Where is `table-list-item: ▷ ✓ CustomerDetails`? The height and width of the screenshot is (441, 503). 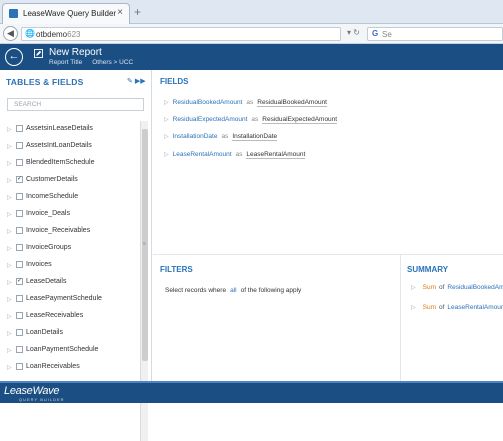
table-list-item: ▷ ✓ CustomerDetails is located at coordinates (70, 180).